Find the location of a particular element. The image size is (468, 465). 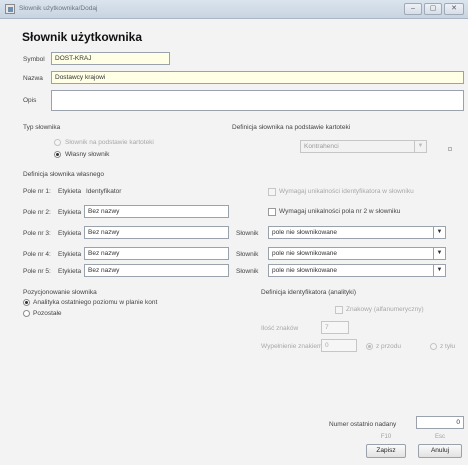

own-definition-title: Definicja słownika własnego is located at coordinates (63, 174).